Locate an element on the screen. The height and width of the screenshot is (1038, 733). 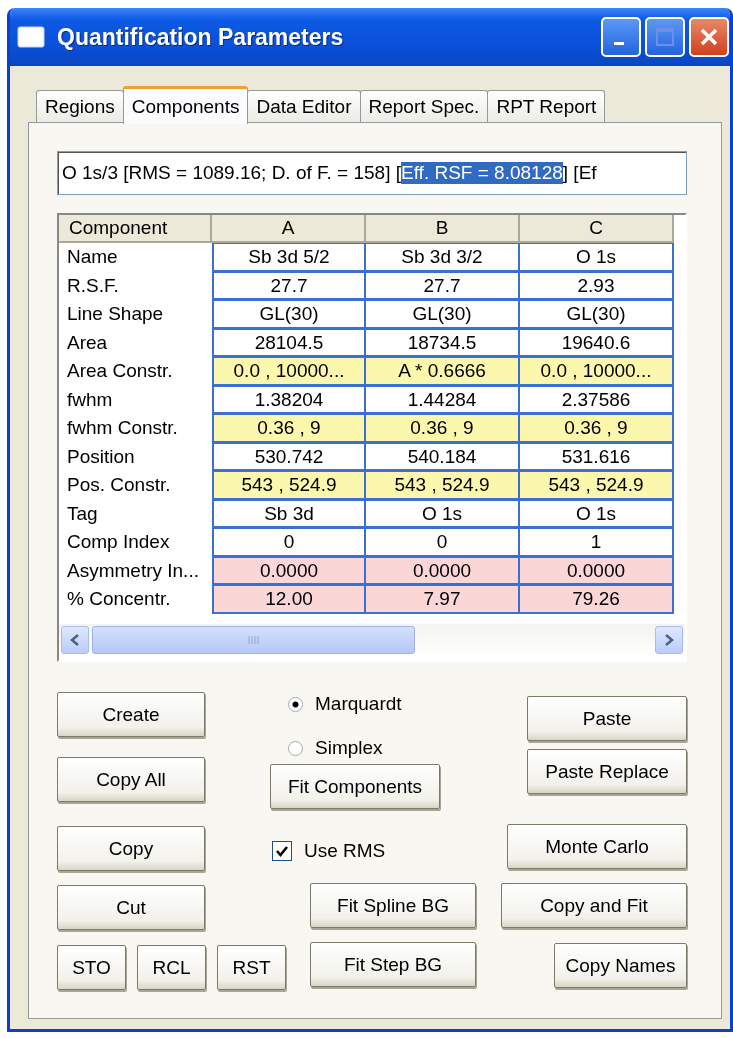
tab: Components is located at coordinates (185, 105).